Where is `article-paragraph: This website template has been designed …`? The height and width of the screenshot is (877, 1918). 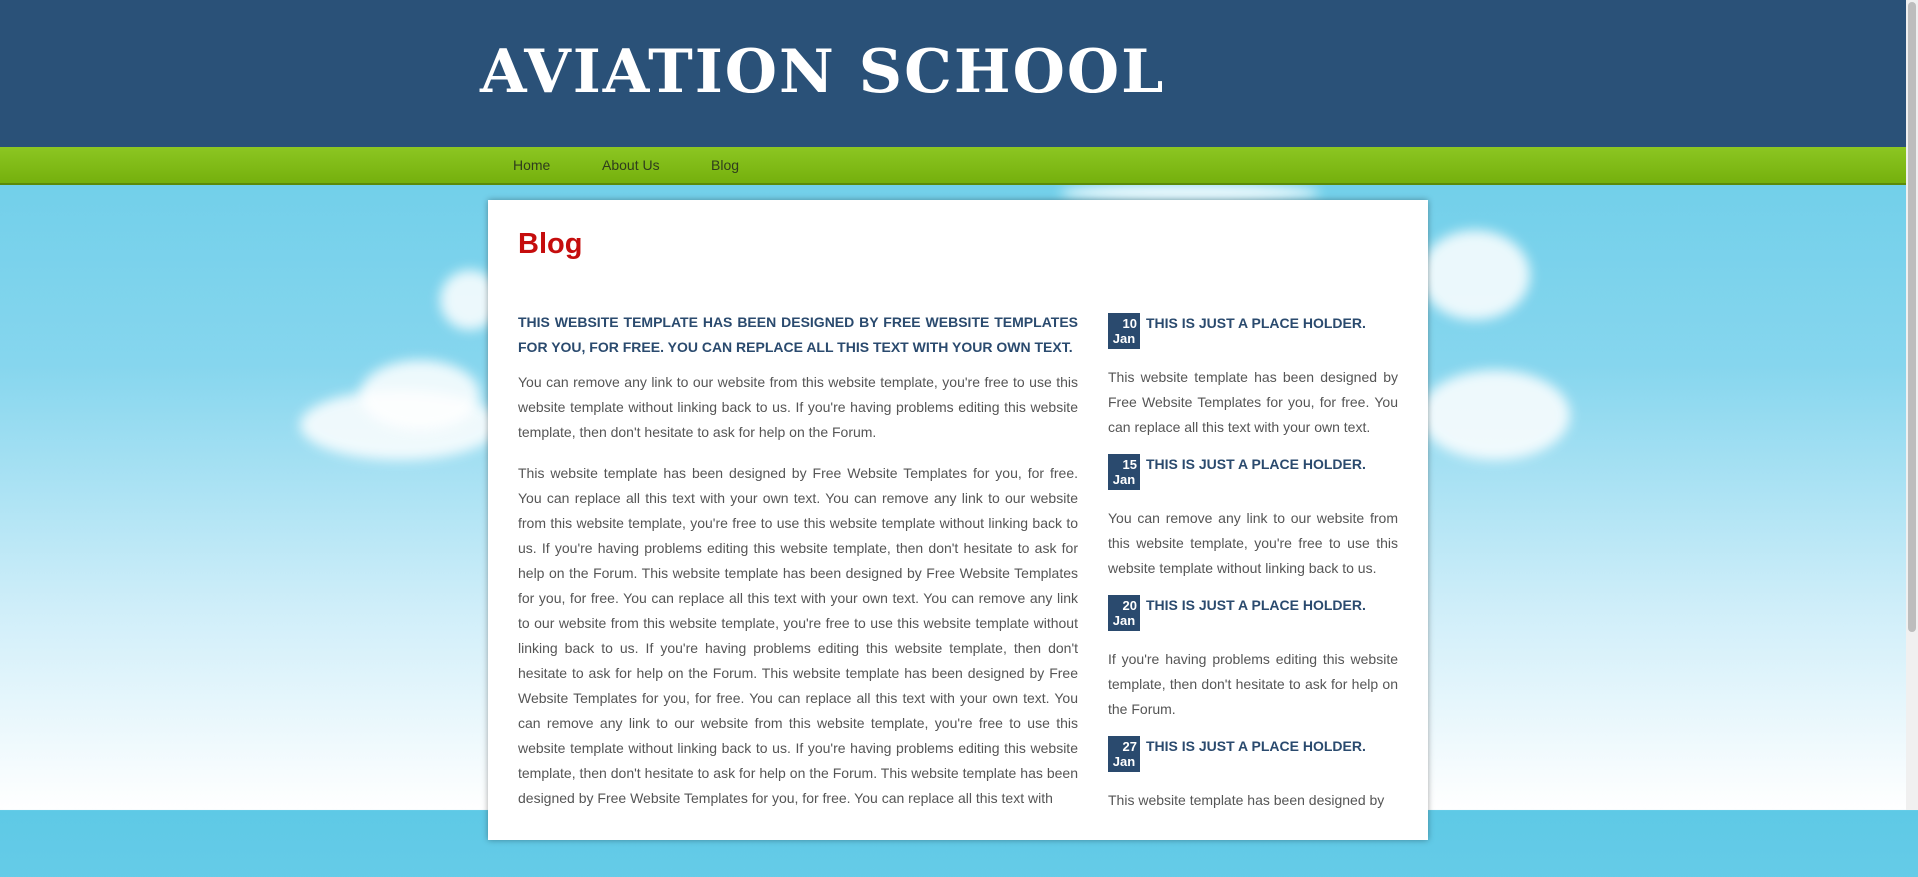
article-paragraph: This website template has been designed … is located at coordinates (798, 635).